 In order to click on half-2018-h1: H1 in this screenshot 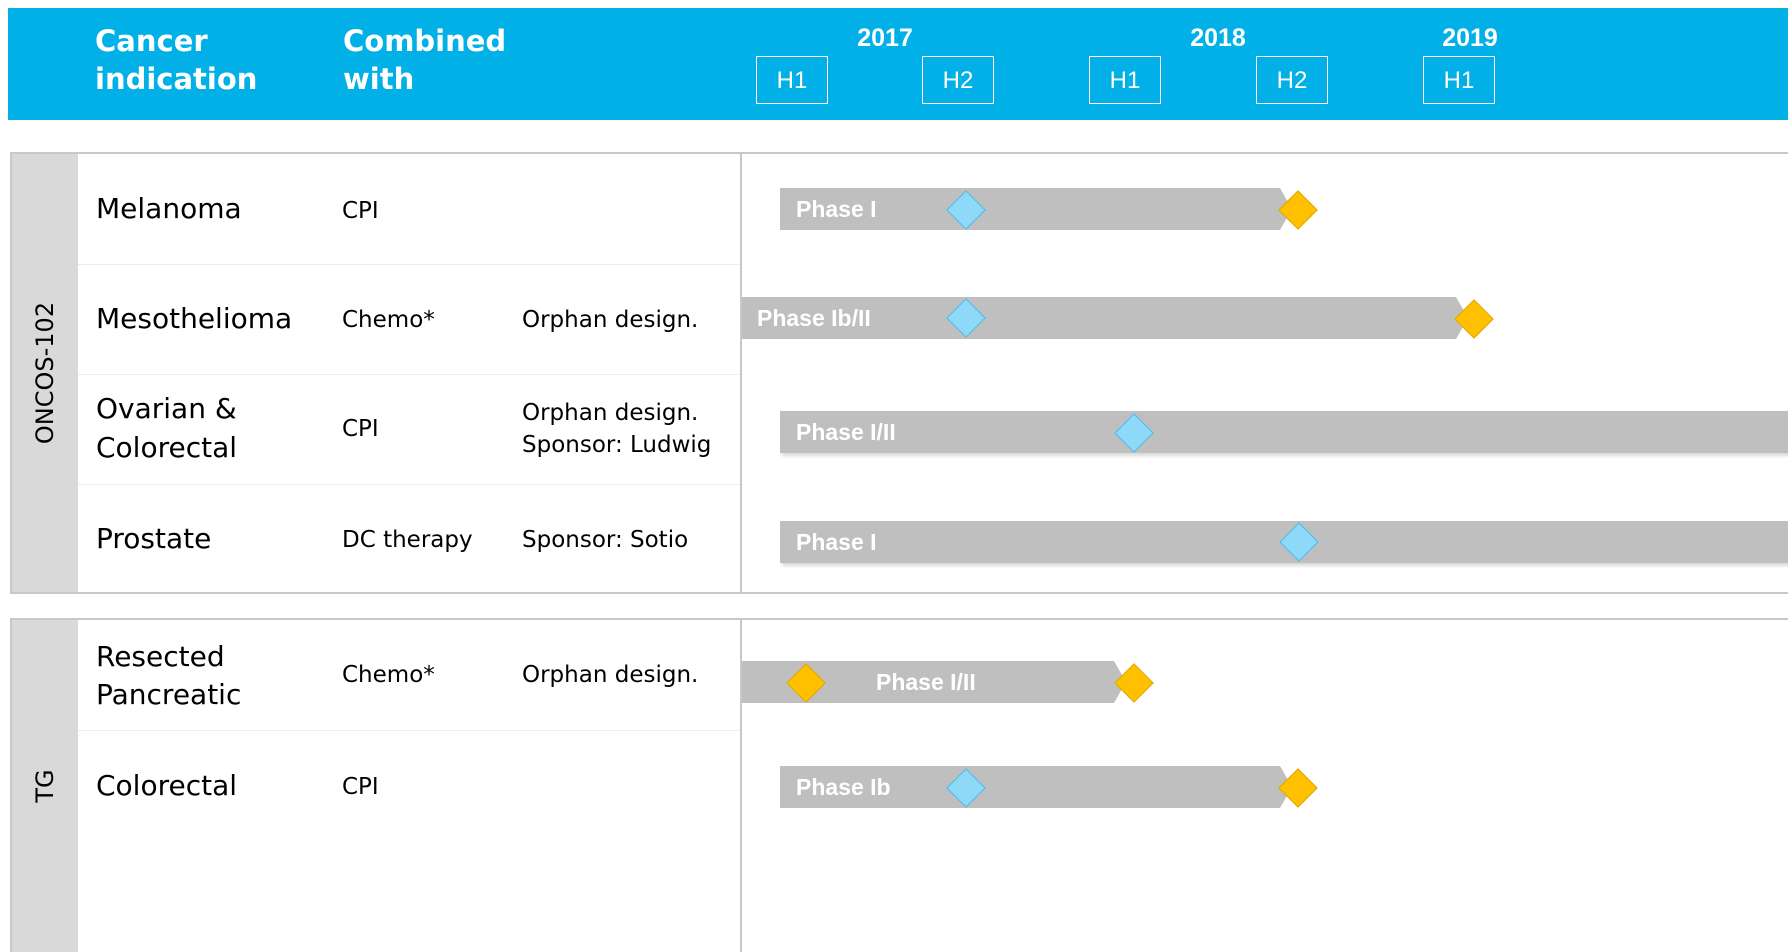, I will do `click(1125, 80)`.